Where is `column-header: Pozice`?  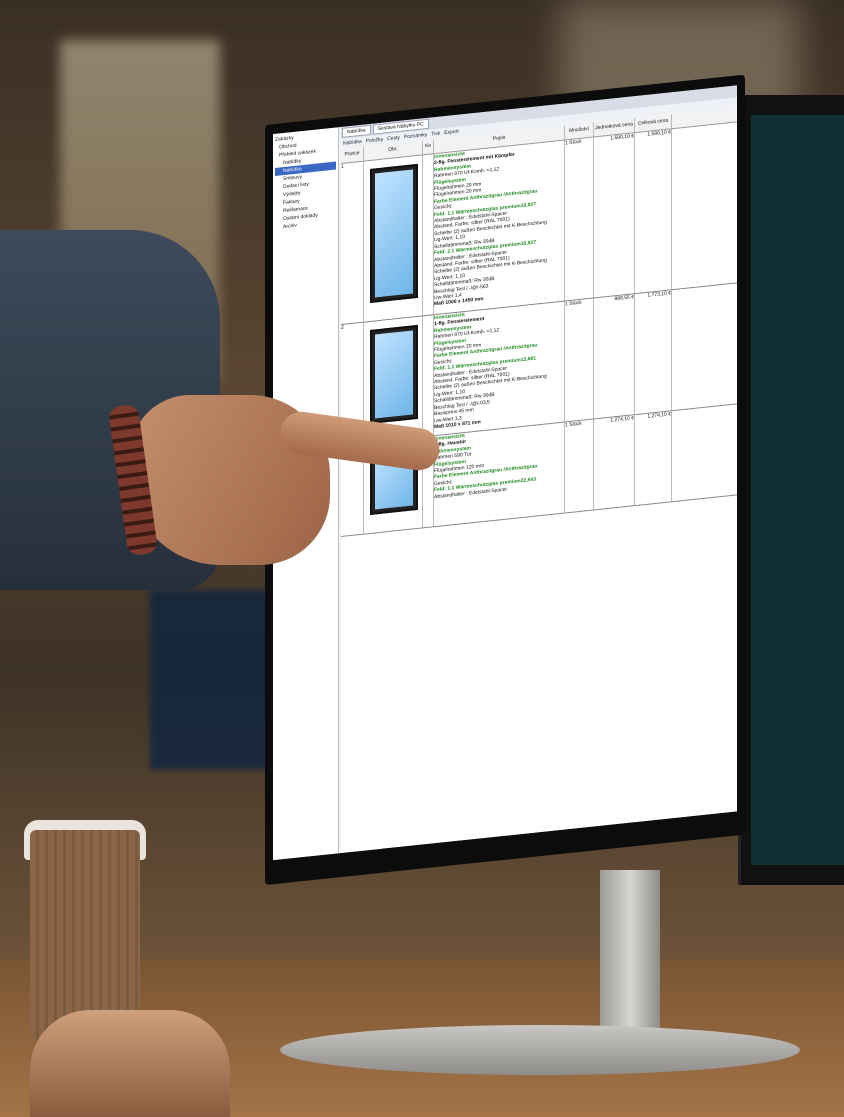 column-header: Pozice is located at coordinates (352, 155).